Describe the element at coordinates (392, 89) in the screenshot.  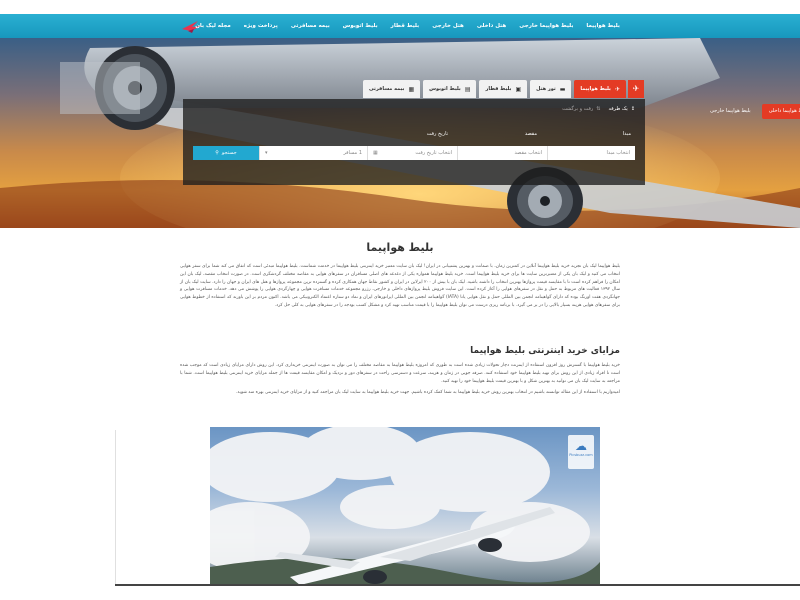
I see `tab-insurance: ▦ بیمه مسافرتی` at that location.